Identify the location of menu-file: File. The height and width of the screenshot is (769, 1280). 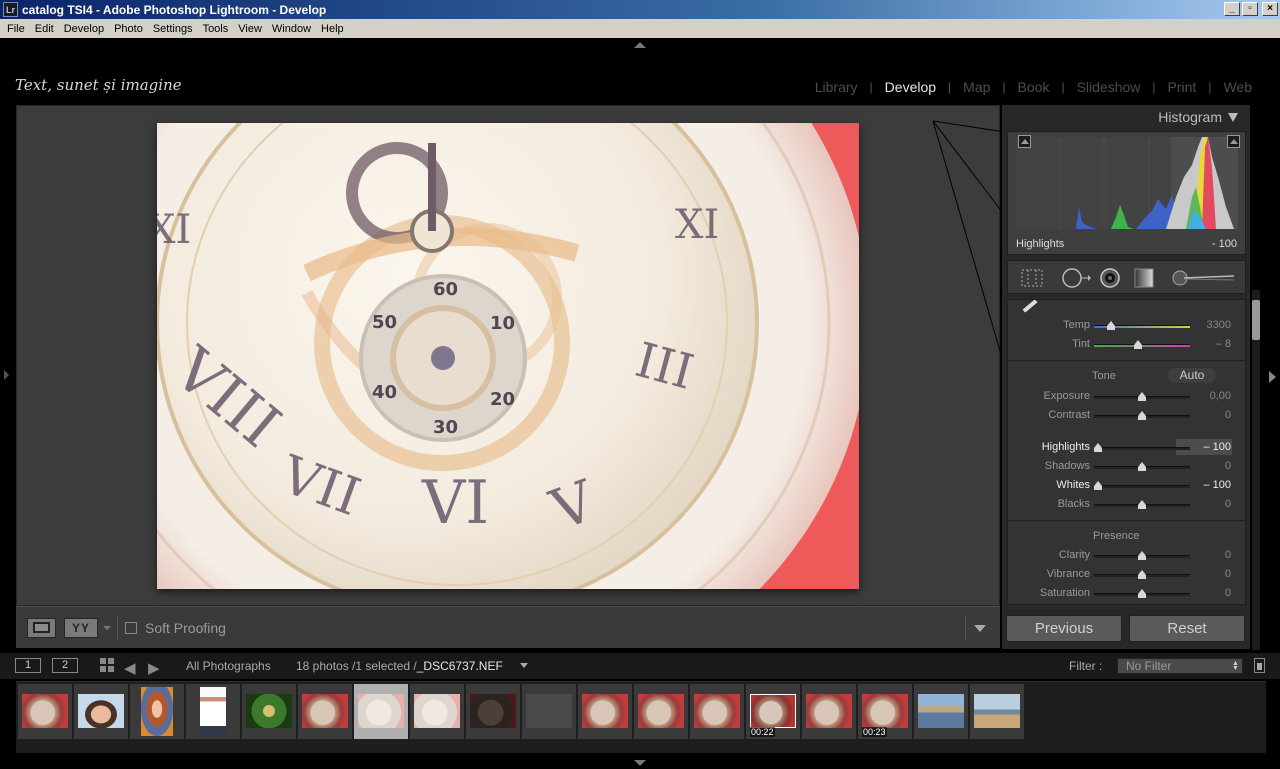
(16, 29).